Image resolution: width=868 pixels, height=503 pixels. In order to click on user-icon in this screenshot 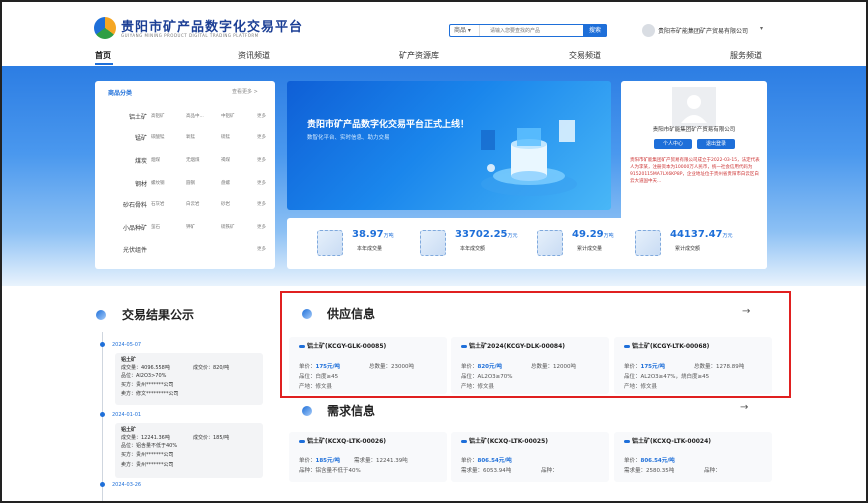, I will do `click(694, 107)`.